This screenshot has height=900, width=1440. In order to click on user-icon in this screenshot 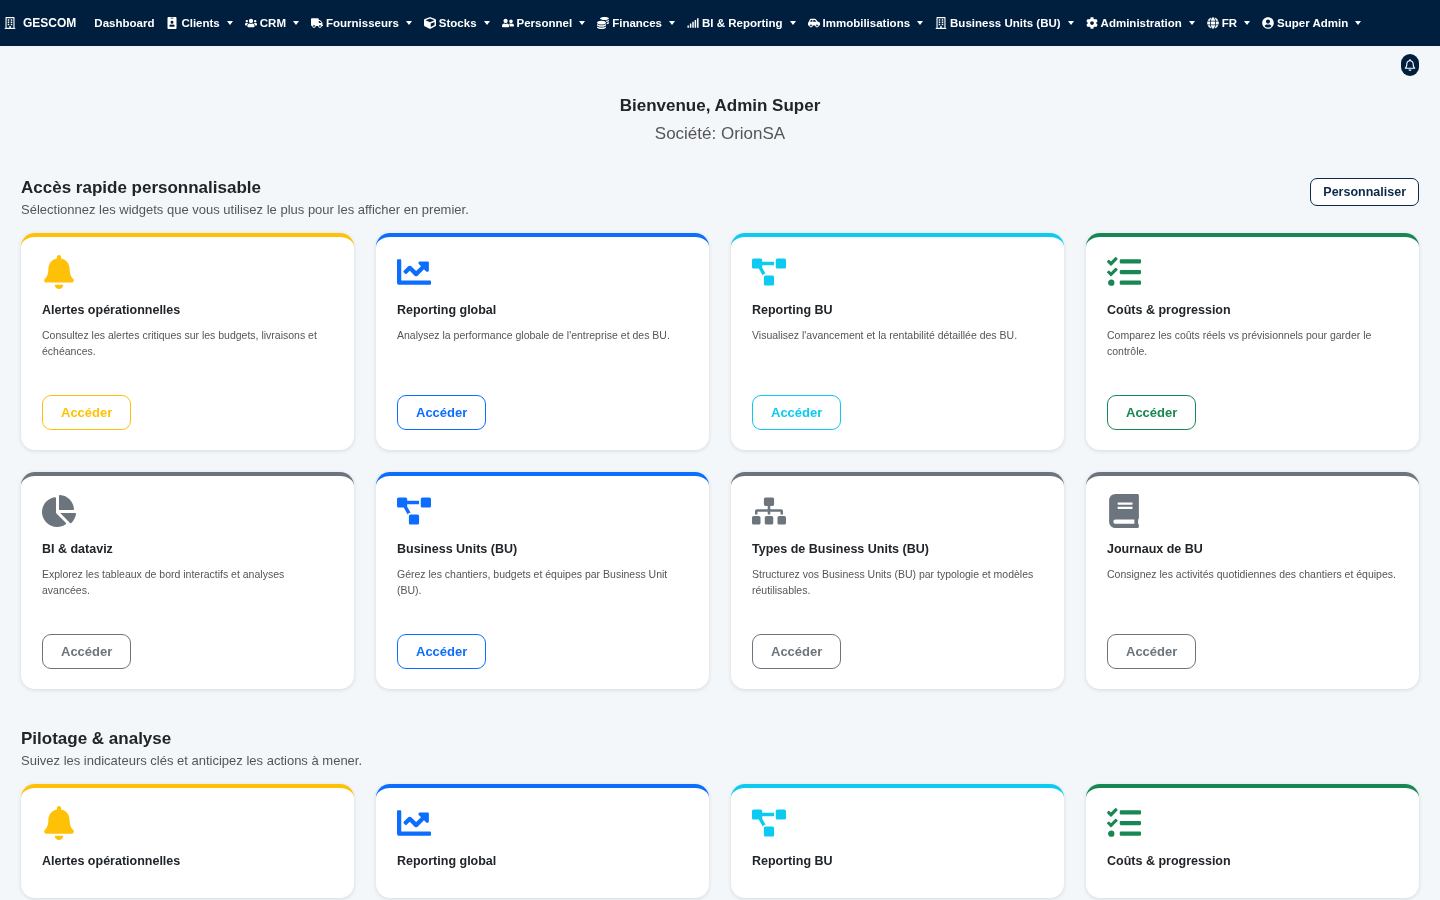, I will do `click(1268, 23)`.